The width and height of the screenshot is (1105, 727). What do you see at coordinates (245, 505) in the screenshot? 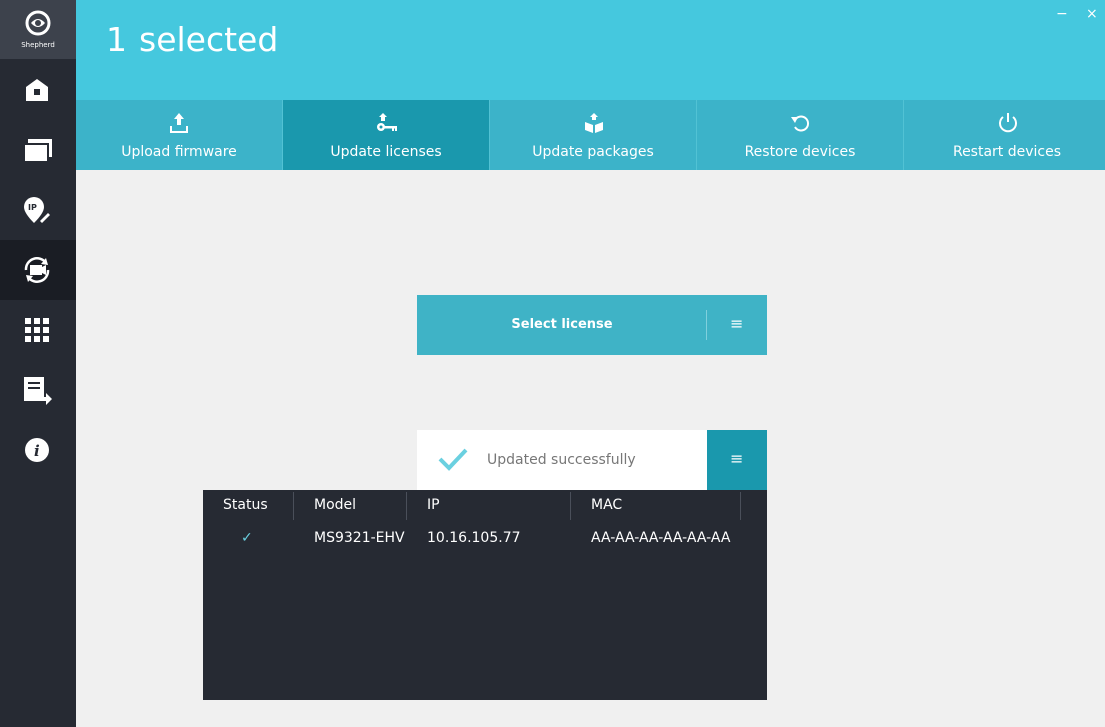
I see `column-header-status: Status` at bounding box center [245, 505].